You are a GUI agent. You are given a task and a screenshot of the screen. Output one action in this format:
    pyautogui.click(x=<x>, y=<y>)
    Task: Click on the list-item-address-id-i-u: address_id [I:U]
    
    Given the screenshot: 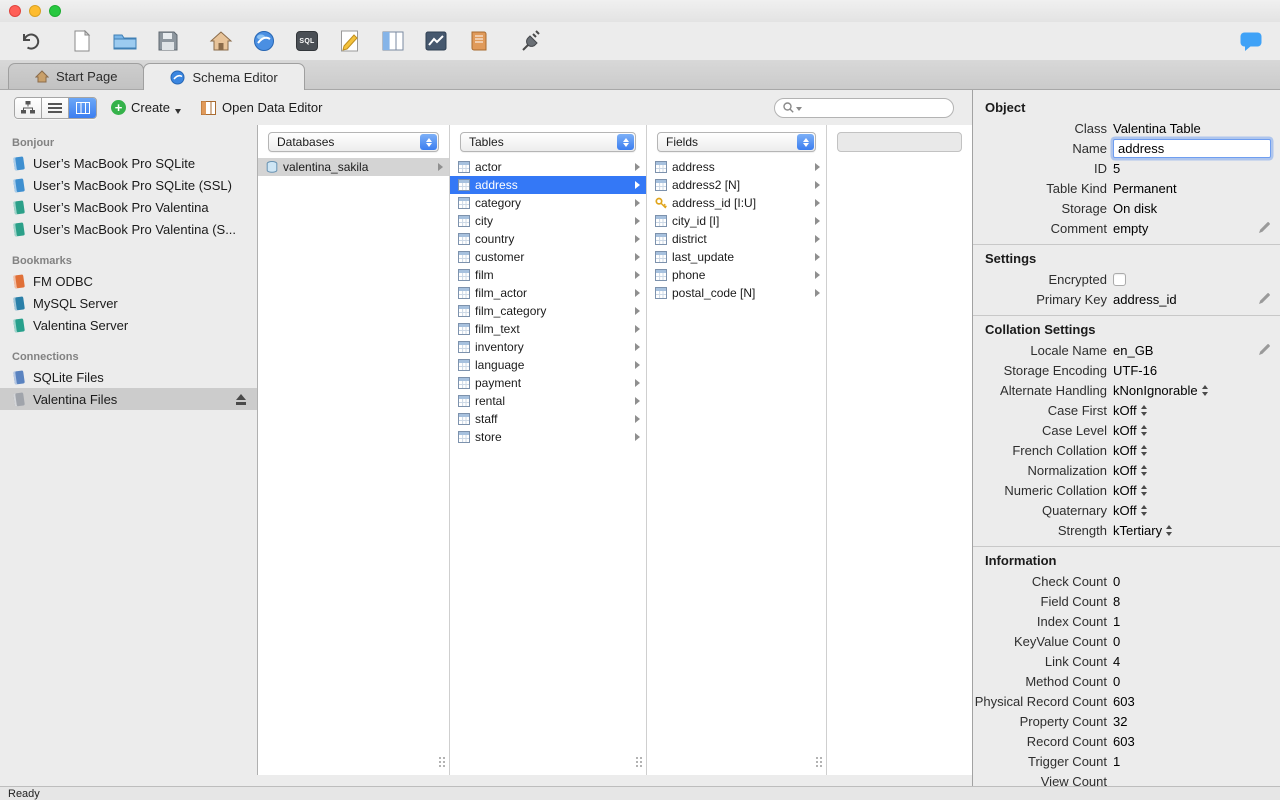 What is the action you would take?
    pyautogui.click(x=736, y=203)
    